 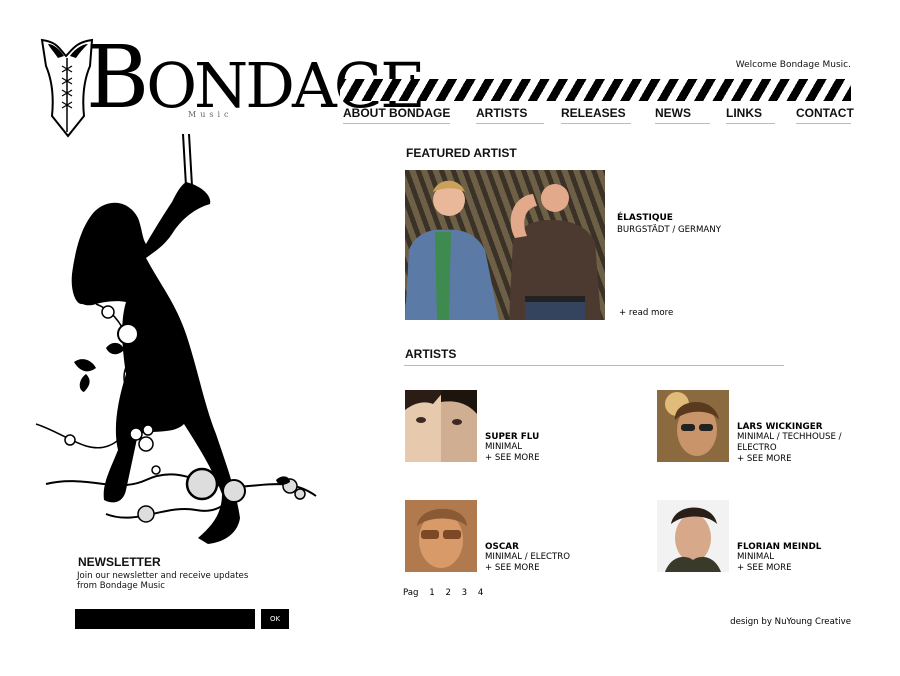 I want to click on artist-genre-florian-meindl: MINIMAL, so click(x=755, y=557).